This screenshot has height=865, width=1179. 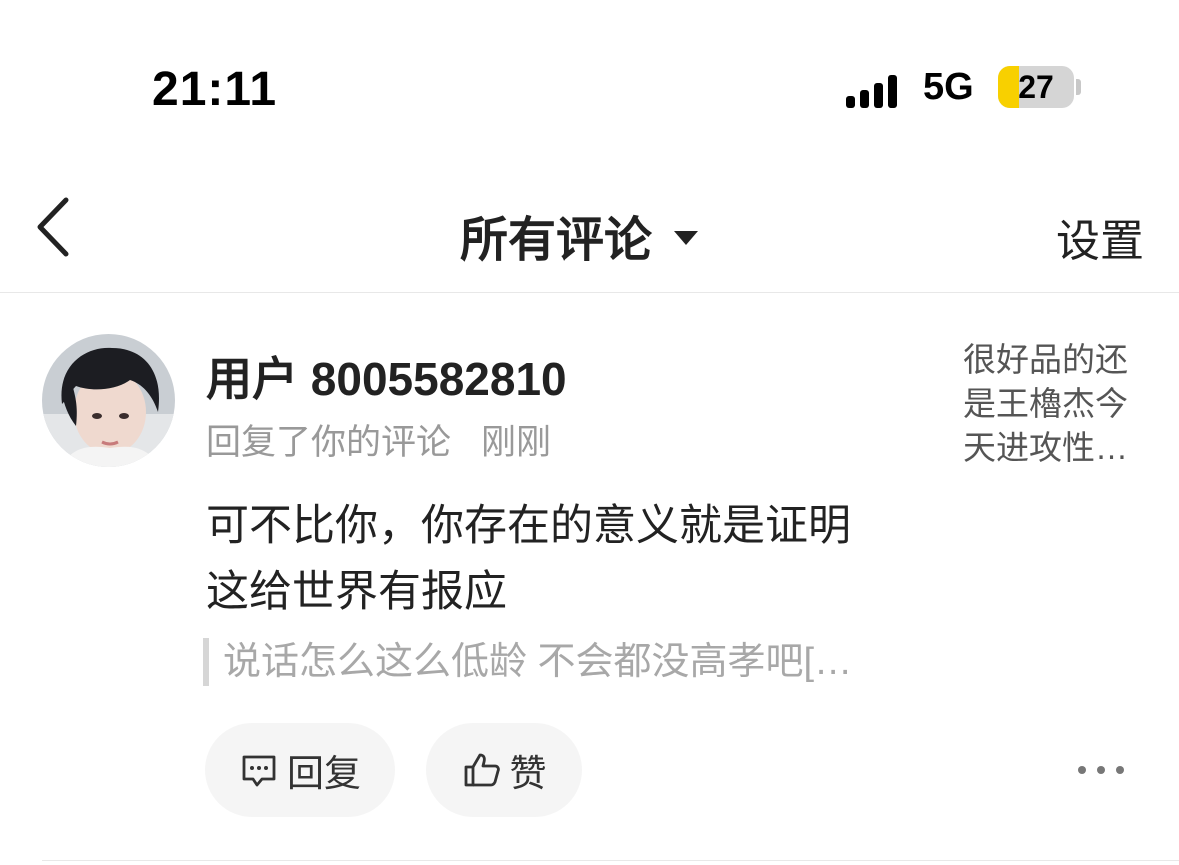 What do you see at coordinates (356, 592) in the screenshot?
I see `reply-line: 这给世界有报应` at bounding box center [356, 592].